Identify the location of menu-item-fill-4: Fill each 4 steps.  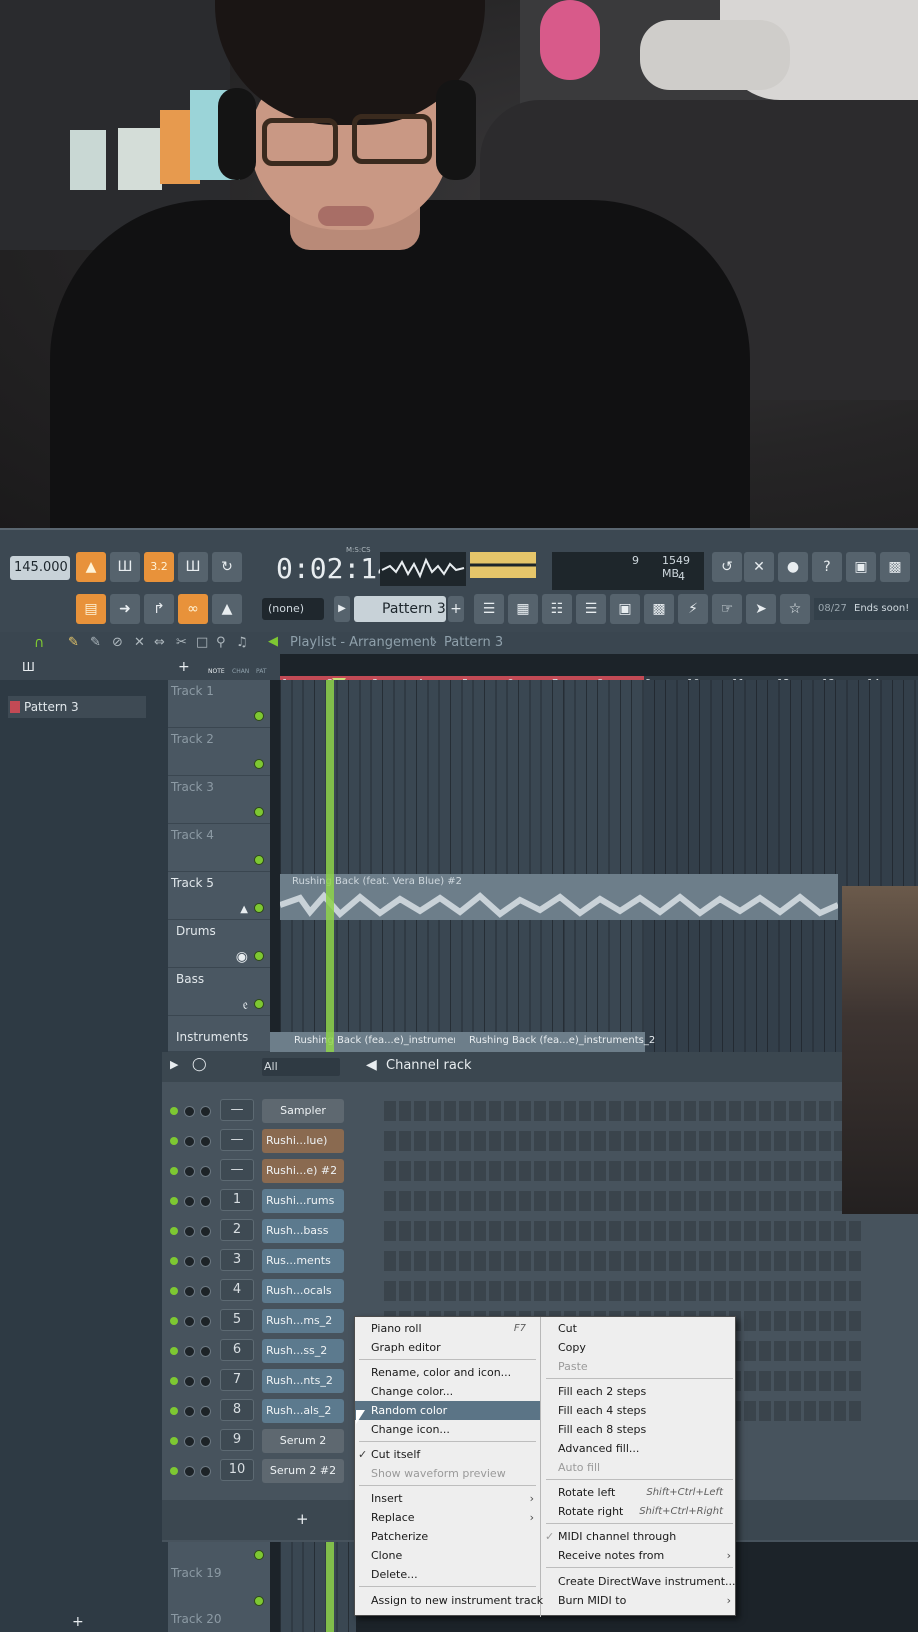
(639, 1410).